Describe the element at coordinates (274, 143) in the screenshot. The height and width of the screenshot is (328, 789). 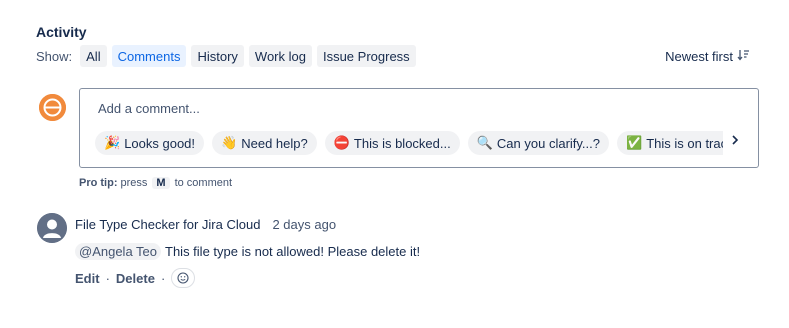
I see `chip-label: Need help?` at that location.